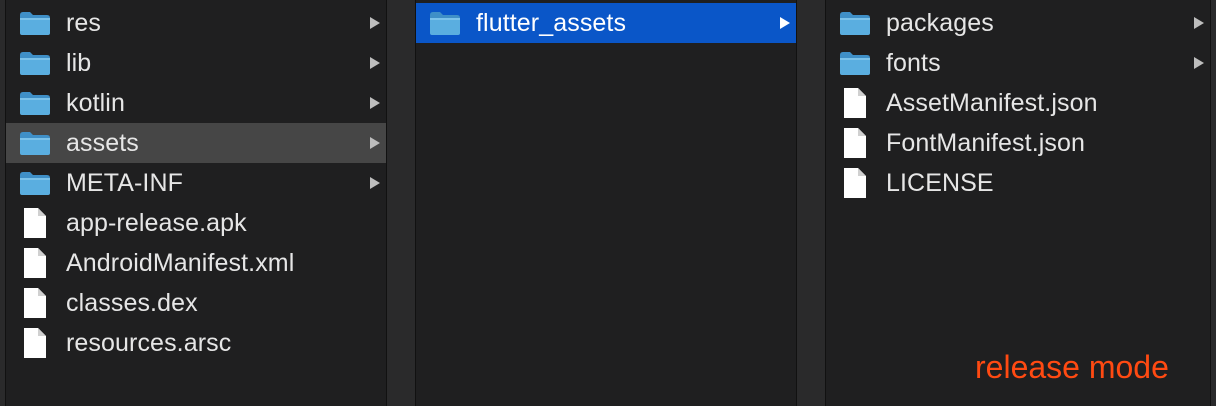  What do you see at coordinates (156, 222) in the screenshot?
I see `item-name: app-release.apk` at bounding box center [156, 222].